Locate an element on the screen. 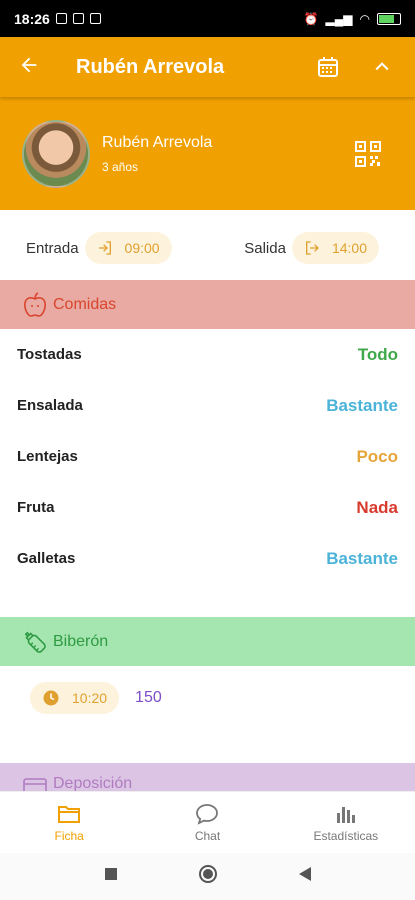 This screenshot has width=415, height=900. bottle-time: 10:20 is located at coordinates (90, 698).